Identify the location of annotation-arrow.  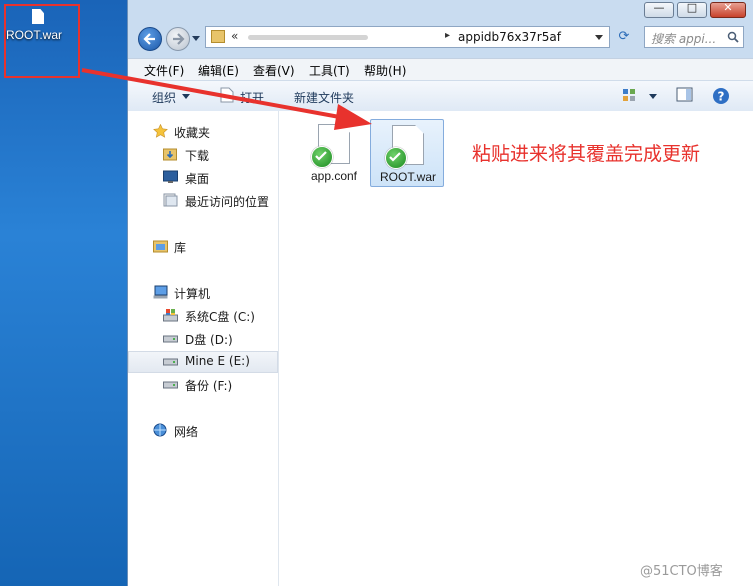
(226, 99).